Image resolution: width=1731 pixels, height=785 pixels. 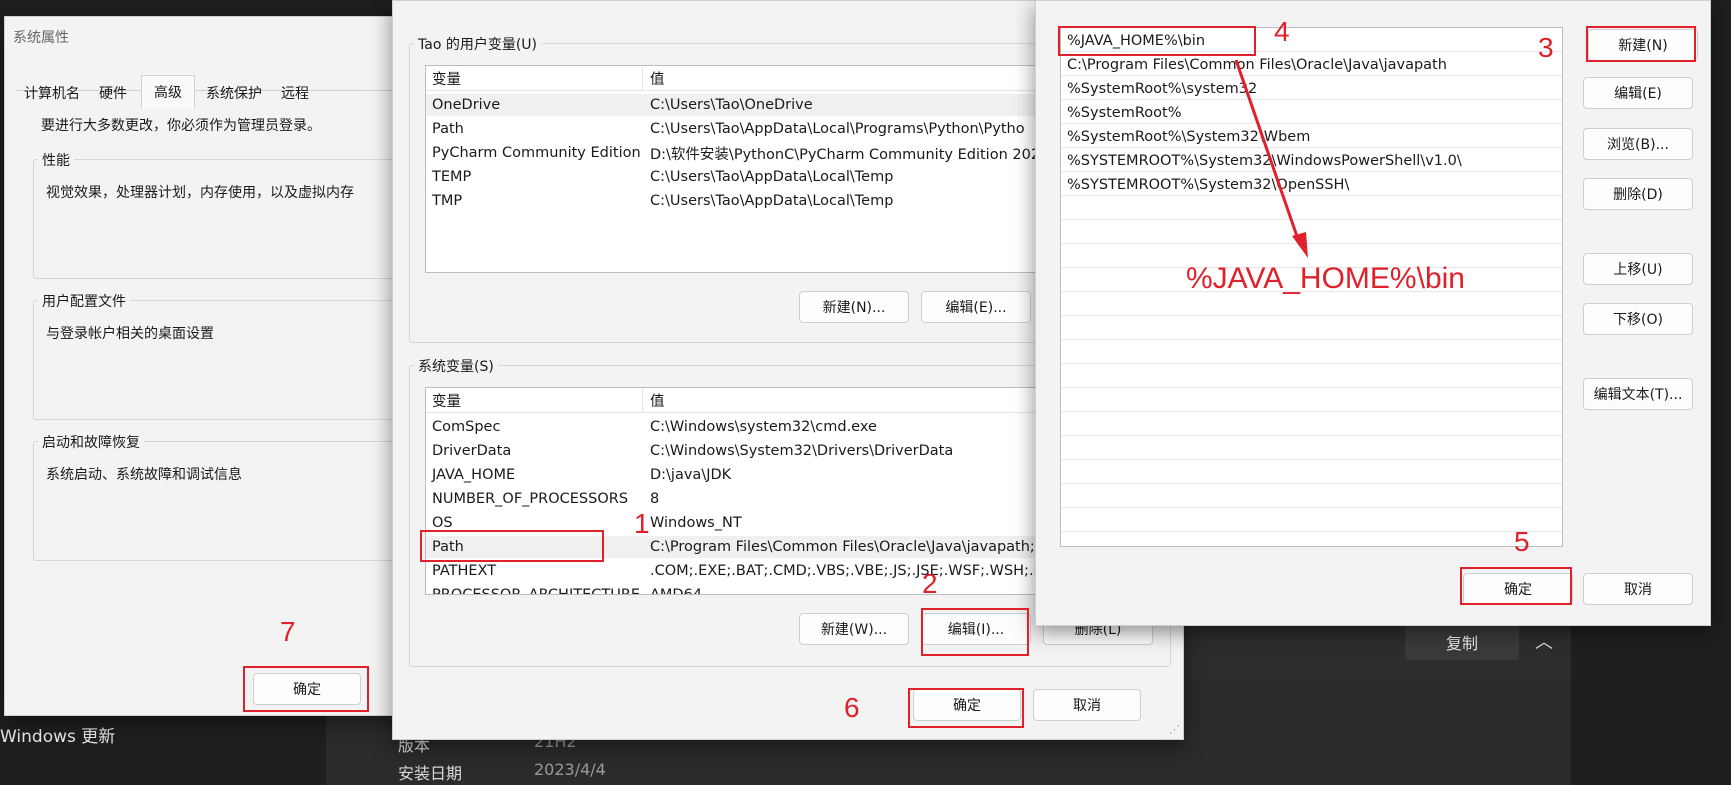 I want to click on callout-arrow, so click(x=1271, y=158).